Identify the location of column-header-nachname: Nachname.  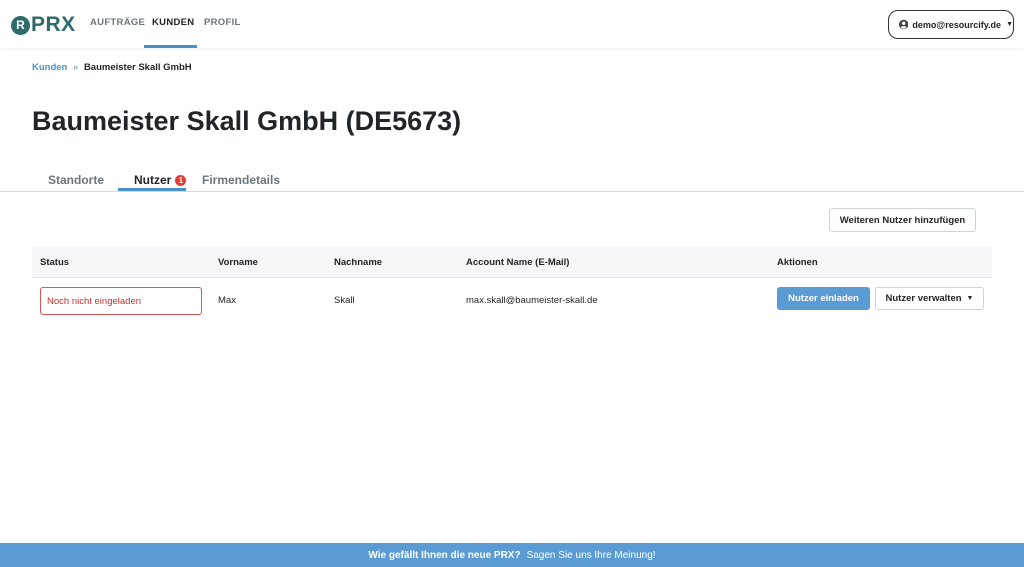
(358, 262).